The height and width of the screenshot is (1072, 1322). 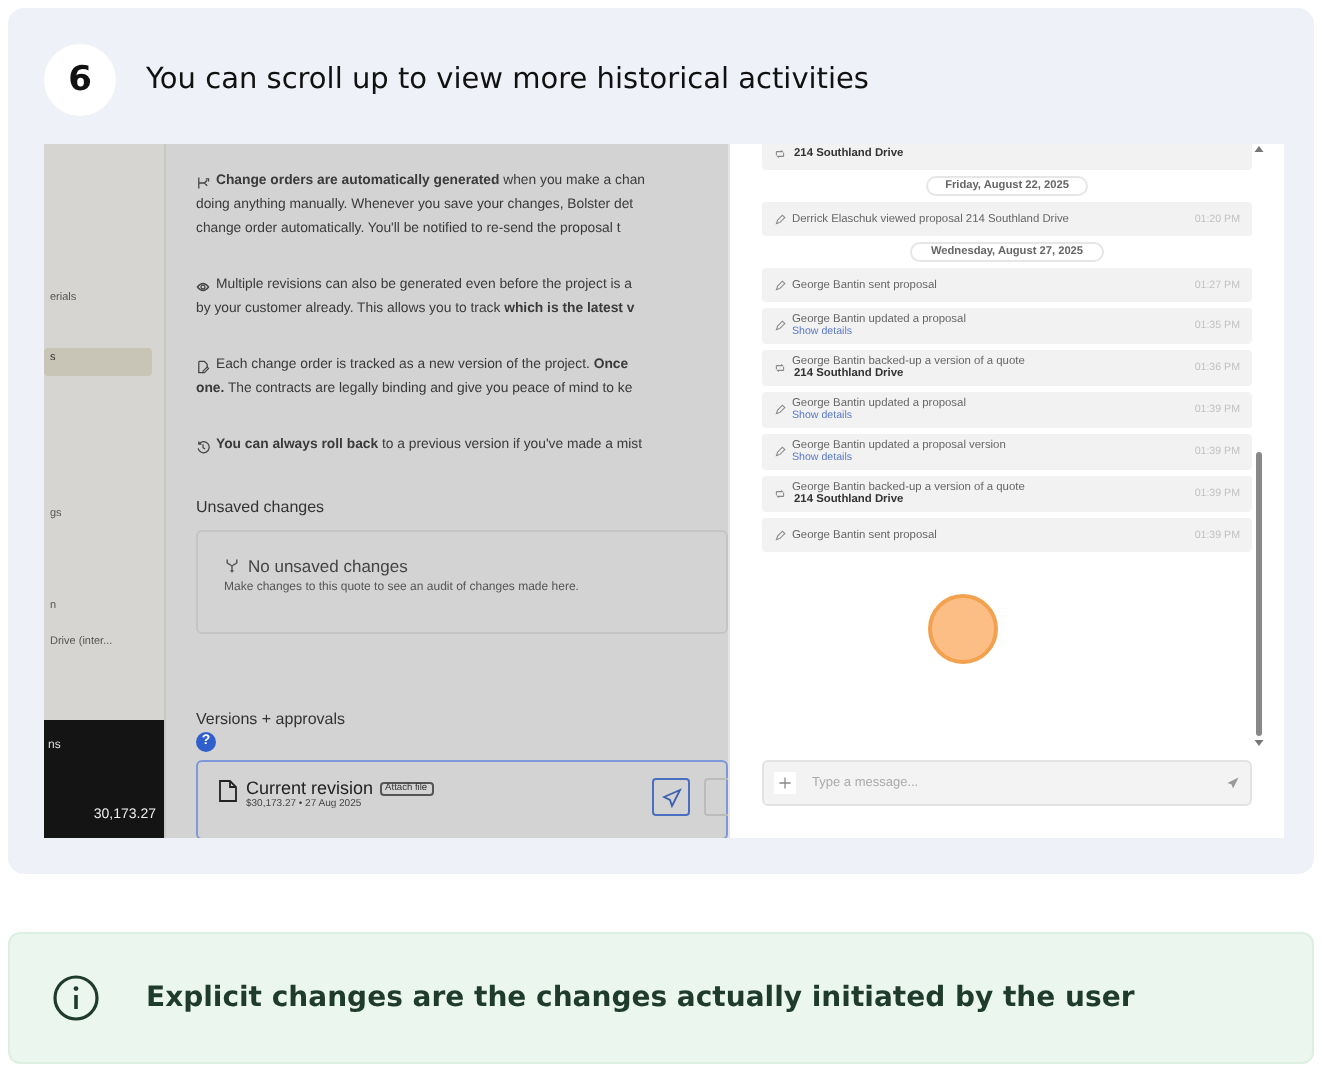 I want to click on scroll-up-icon, so click(x=1259, y=149).